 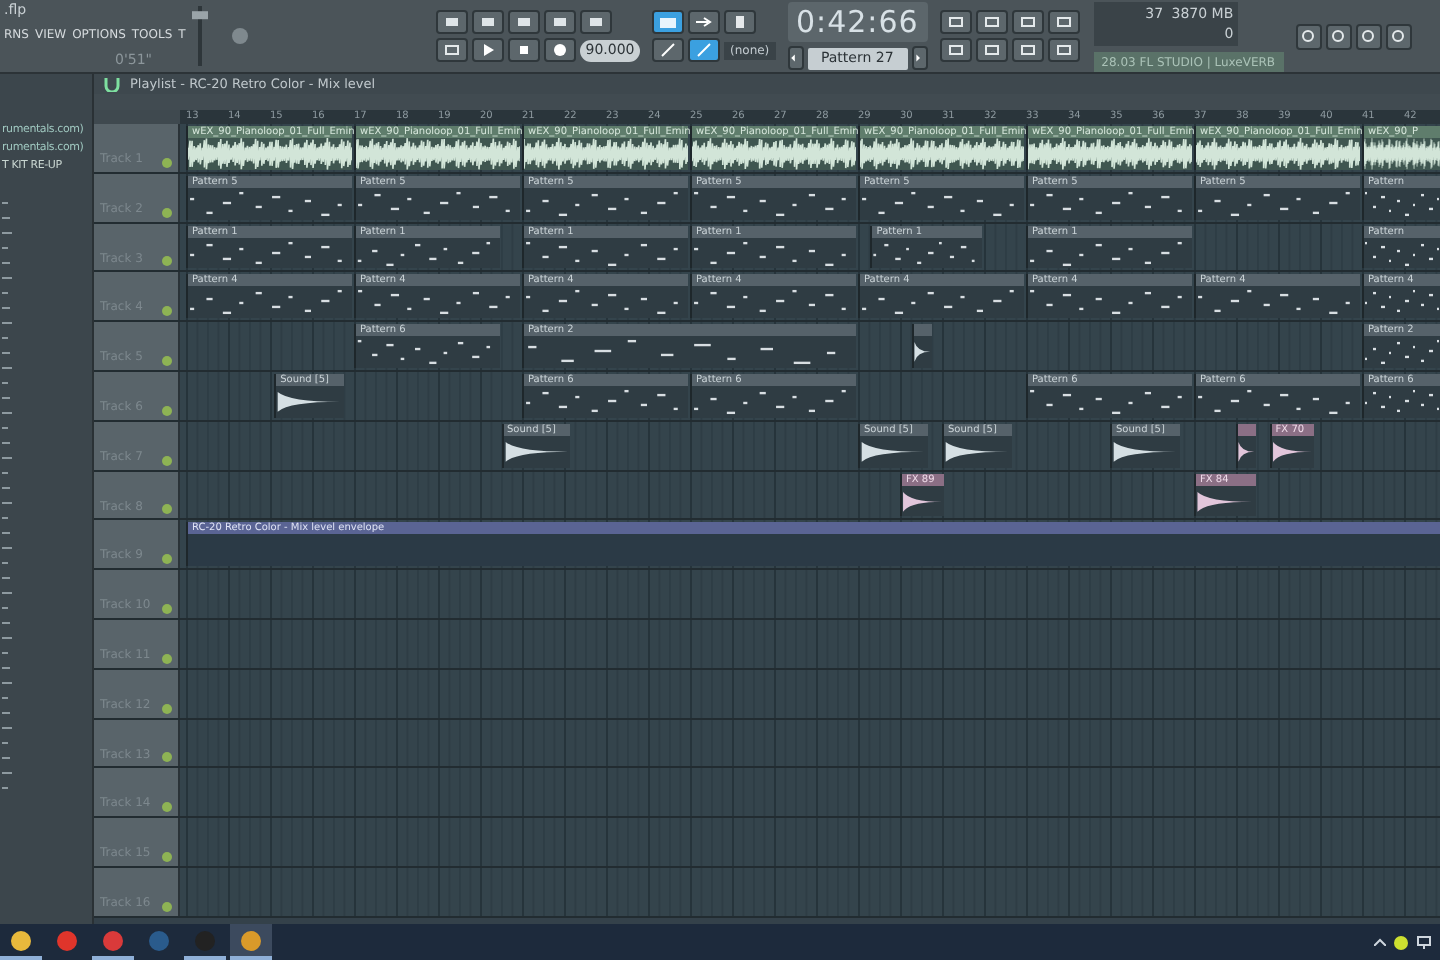 What do you see at coordinates (251, 942) in the screenshot?
I see `taskbar-app-button` at bounding box center [251, 942].